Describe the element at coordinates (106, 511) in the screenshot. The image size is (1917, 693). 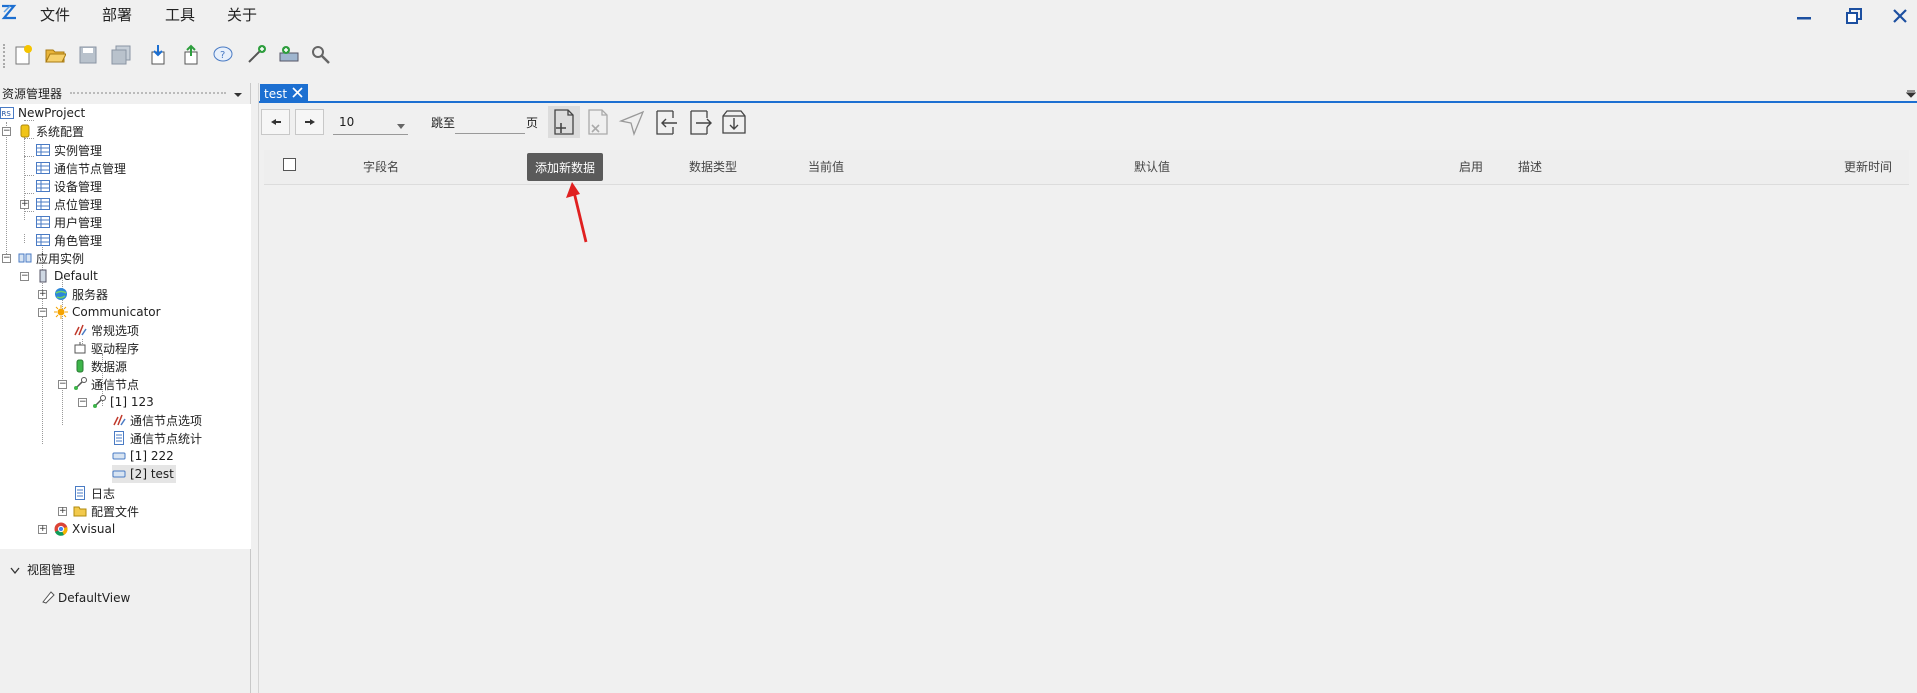
I see `tree-item-config-files: 配置文件` at that location.